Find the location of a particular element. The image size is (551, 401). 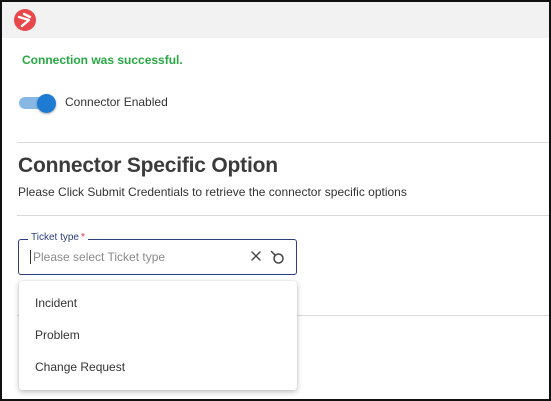

dropdown-option-problem: Problem is located at coordinates (158, 335).